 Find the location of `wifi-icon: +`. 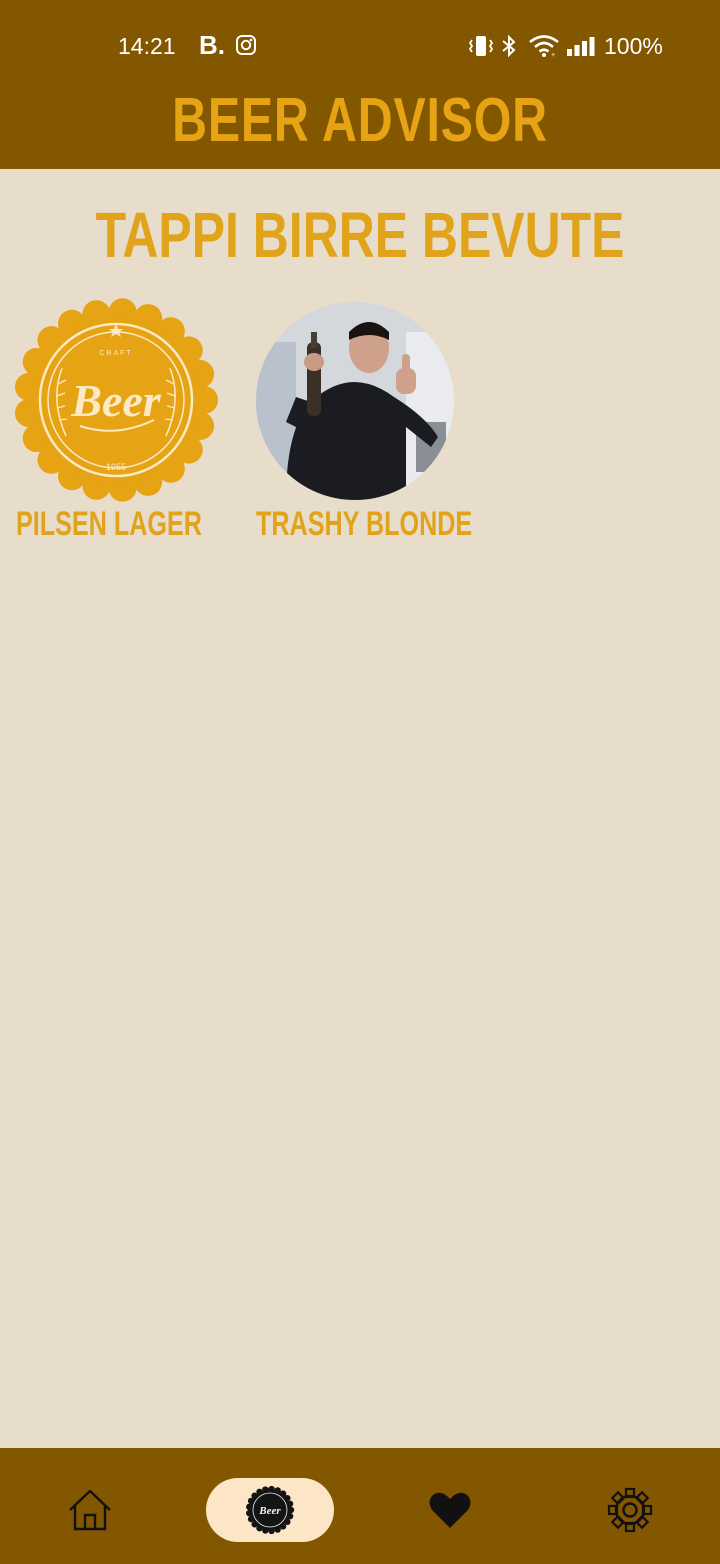

wifi-icon: + is located at coordinates (544, 49).